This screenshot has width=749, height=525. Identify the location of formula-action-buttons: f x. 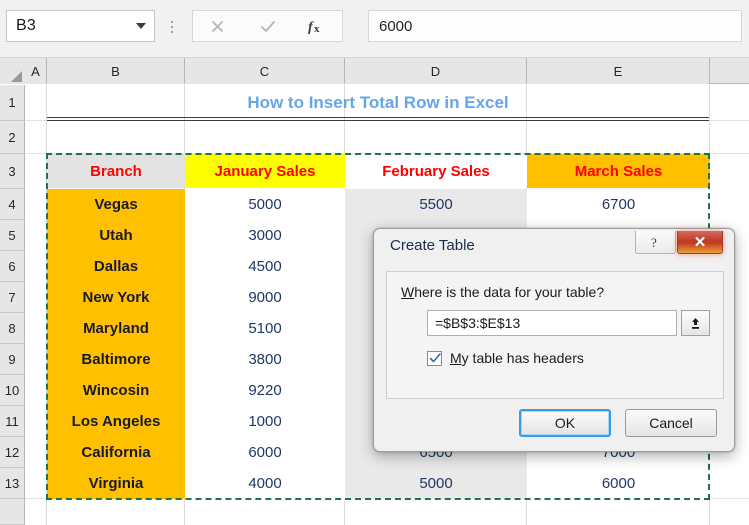
(267, 26).